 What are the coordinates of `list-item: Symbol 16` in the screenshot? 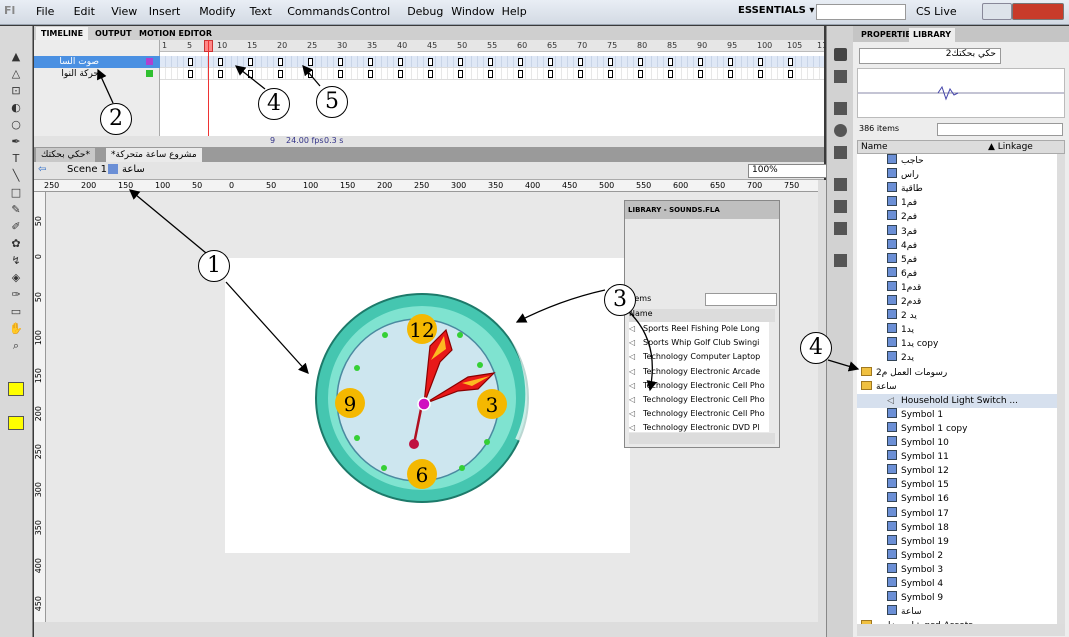 It's located at (957, 499).